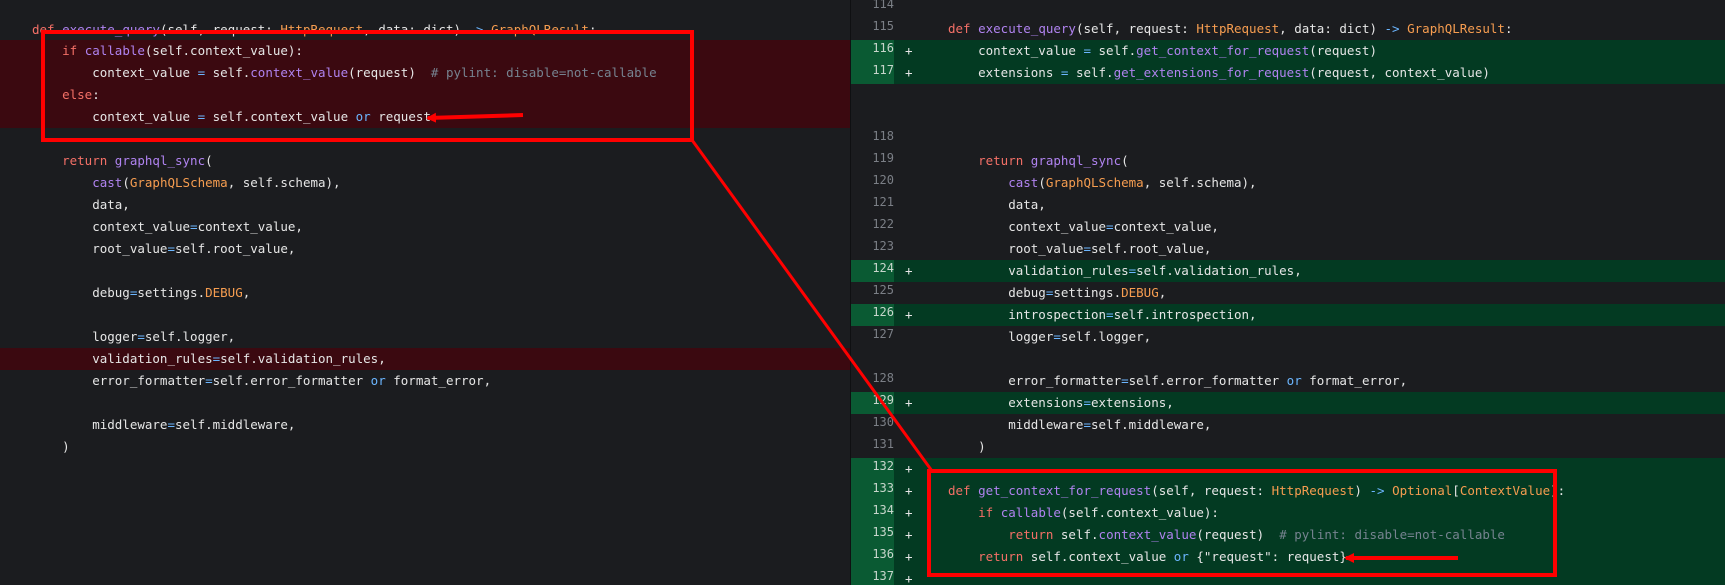 The width and height of the screenshot is (1725, 585). What do you see at coordinates (1267, 556) in the screenshot?
I see `code-token: {"request": request}` at bounding box center [1267, 556].